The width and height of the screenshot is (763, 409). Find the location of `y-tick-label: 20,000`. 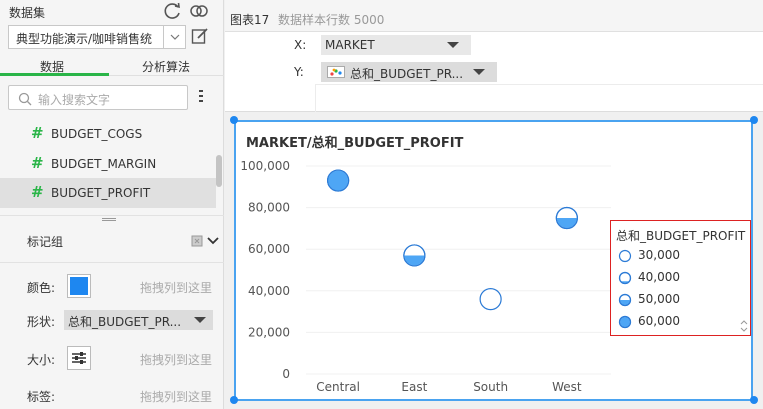

y-tick-label: 20,000 is located at coordinates (269, 332).